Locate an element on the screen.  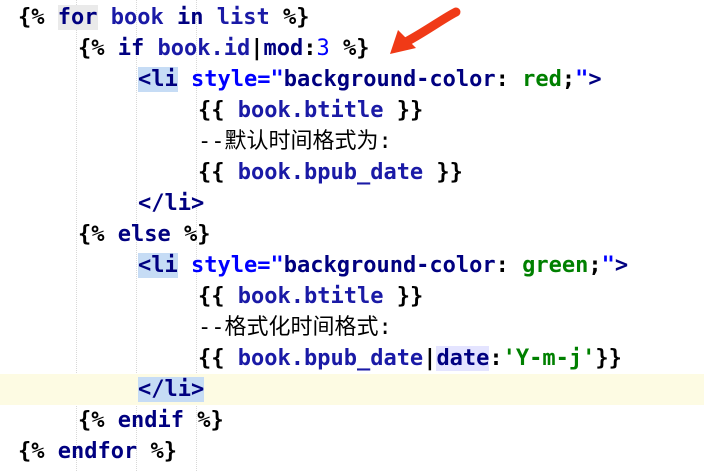
code-line-7: </li> is located at coordinates (352, 203).